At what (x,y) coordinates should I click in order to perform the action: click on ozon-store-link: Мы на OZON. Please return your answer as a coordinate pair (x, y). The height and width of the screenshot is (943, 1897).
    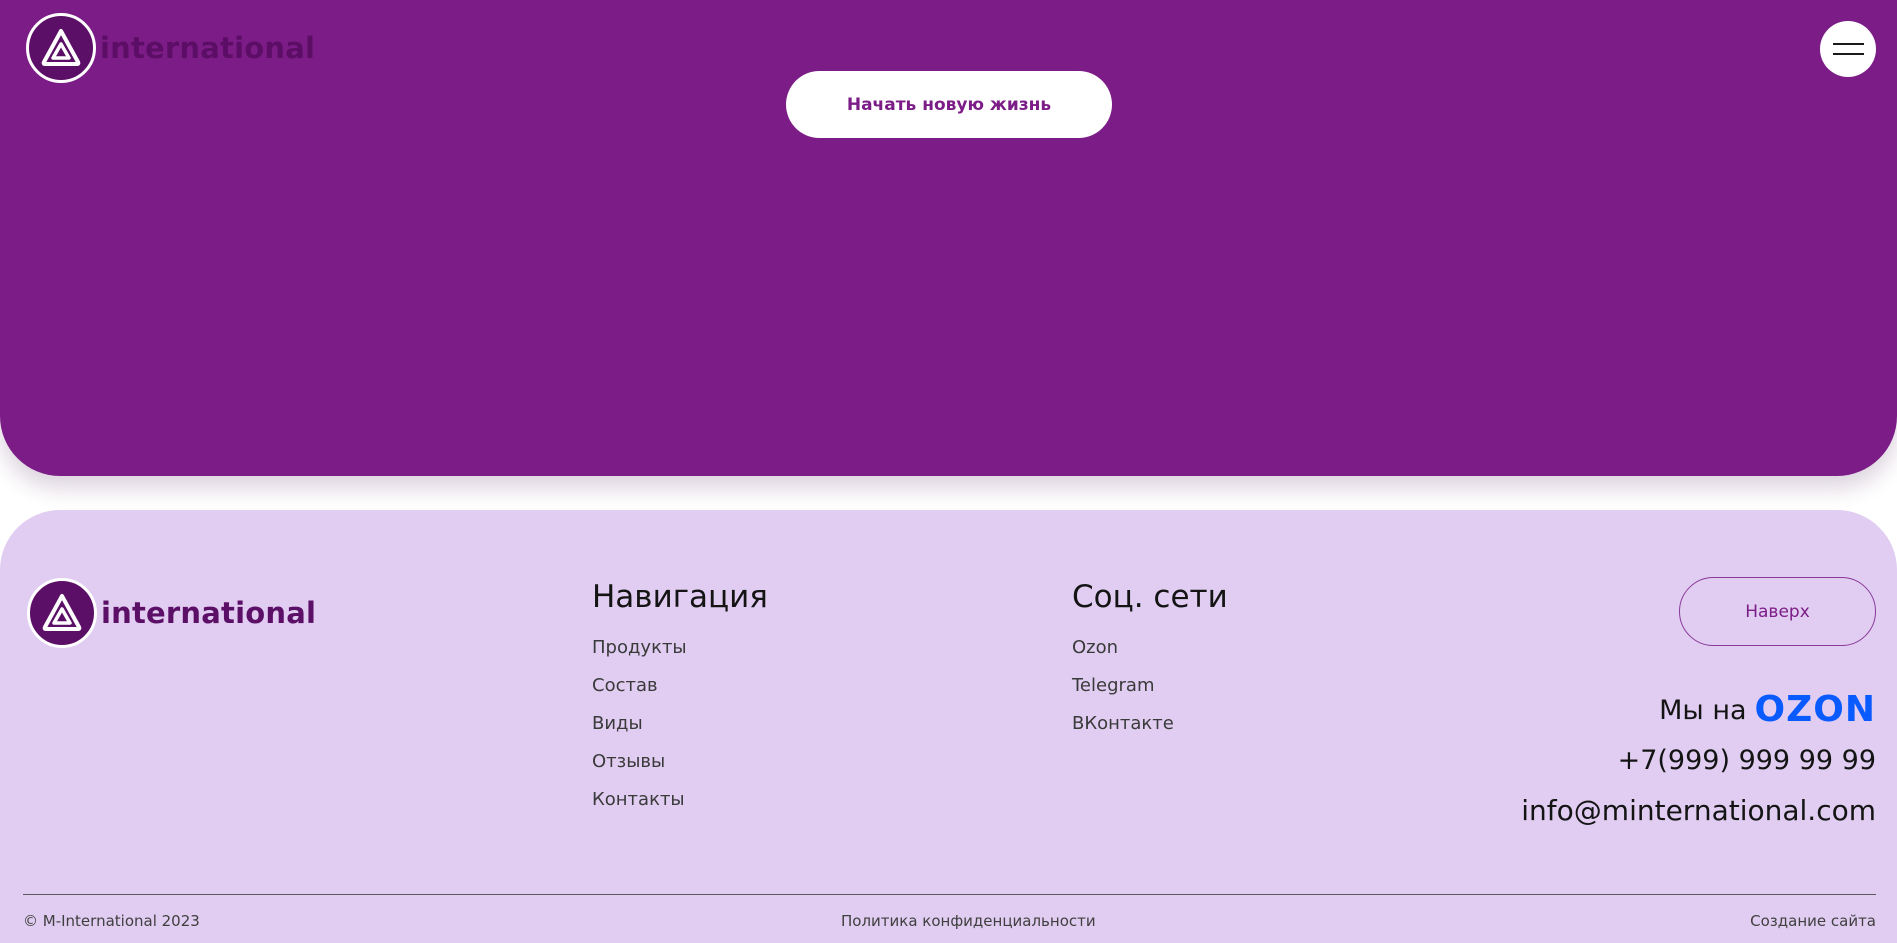
    Looking at the image, I should click on (1767, 710).